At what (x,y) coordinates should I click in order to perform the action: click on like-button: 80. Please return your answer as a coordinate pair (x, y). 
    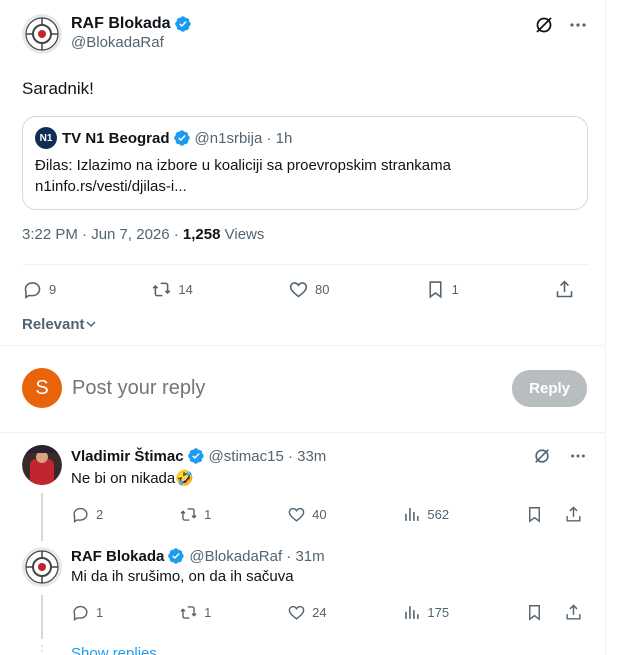
    Looking at the image, I should click on (308, 289).